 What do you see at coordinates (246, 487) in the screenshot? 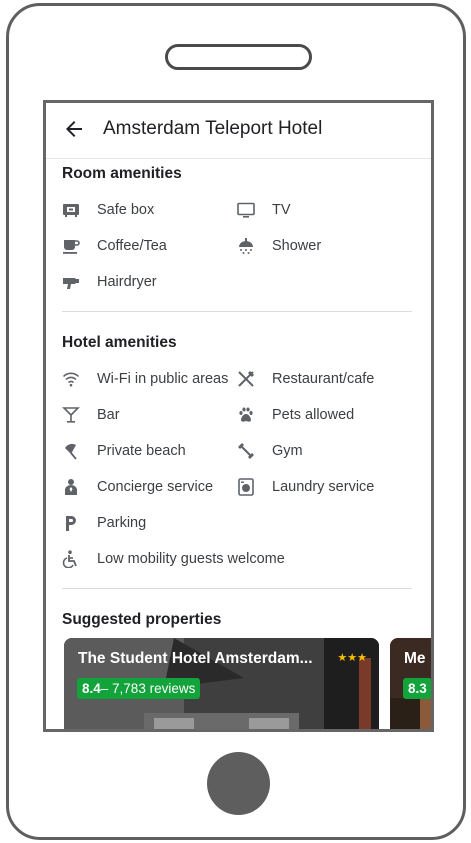
I see `laundry-icon` at bounding box center [246, 487].